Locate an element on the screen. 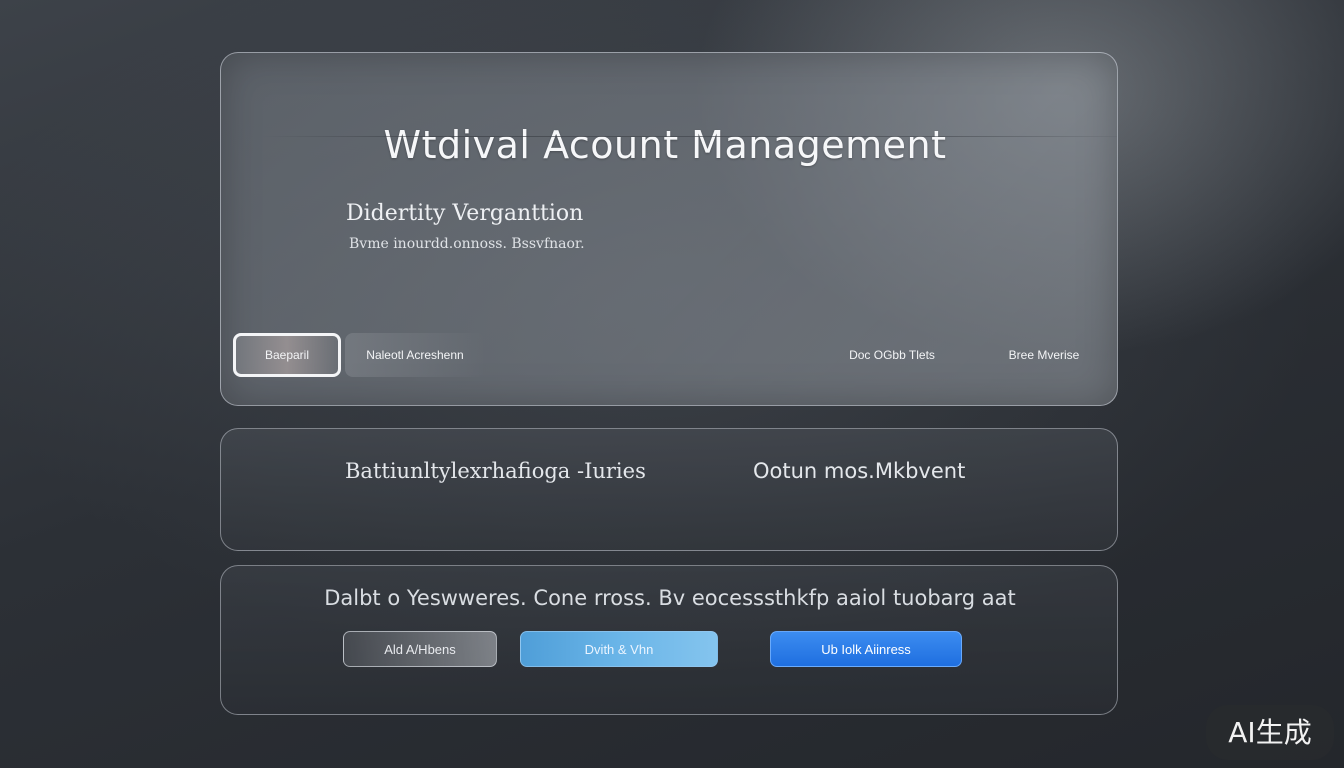 The image size is (1344, 768). info-left-text: Battiunltylexrhafioga -Iuries is located at coordinates (495, 471).